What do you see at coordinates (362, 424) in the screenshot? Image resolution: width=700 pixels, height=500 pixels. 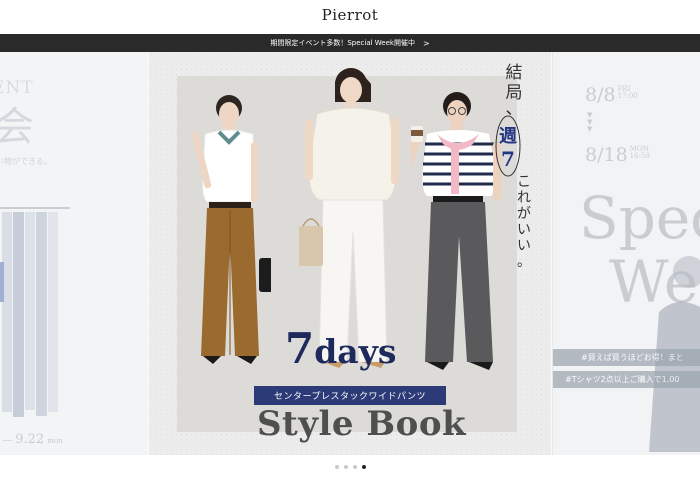 I see `style-book-title: Style Book` at bounding box center [362, 424].